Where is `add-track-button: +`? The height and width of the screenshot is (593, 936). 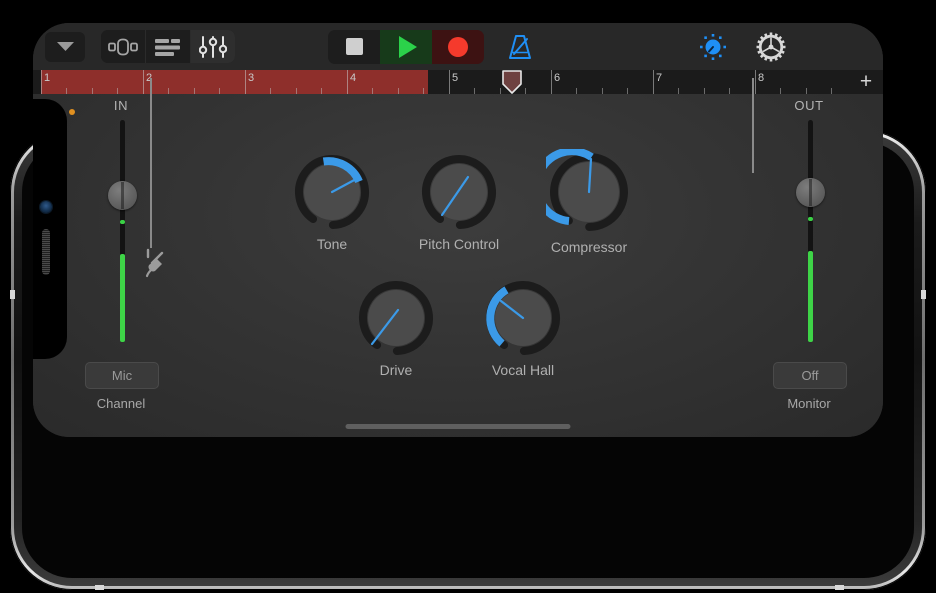
add-track-button: + is located at coordinates (866, 82).